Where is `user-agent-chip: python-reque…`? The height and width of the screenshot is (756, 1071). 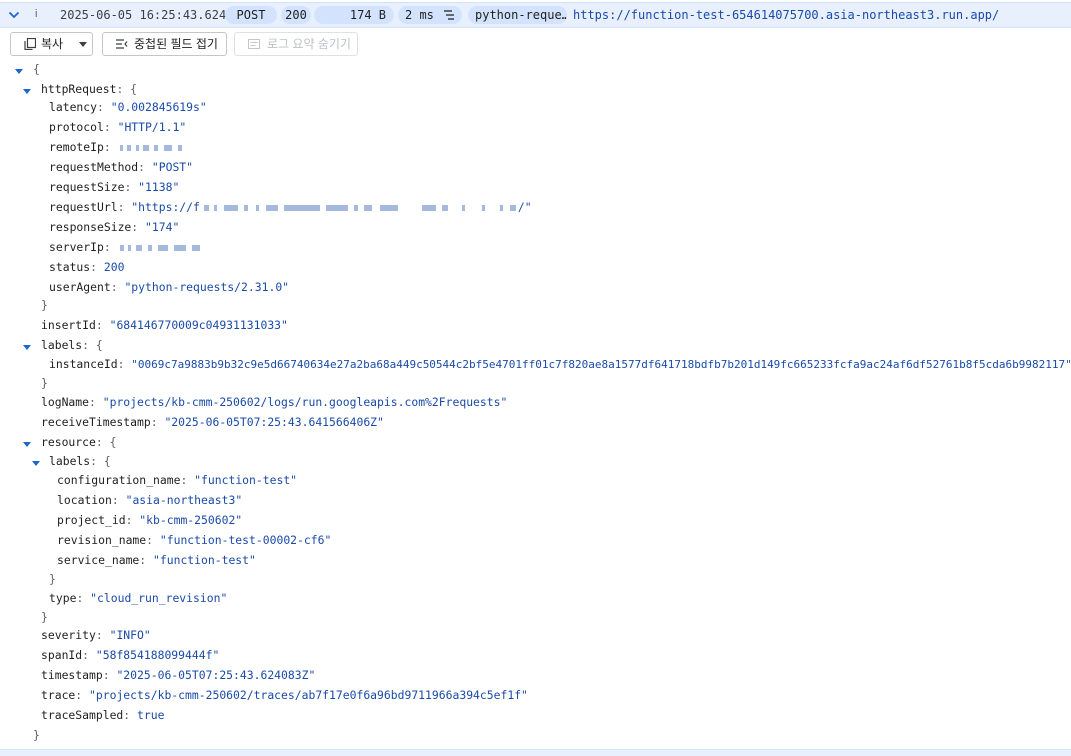 user-agent-chip: python-reque… is located at coordinates (517, 15).